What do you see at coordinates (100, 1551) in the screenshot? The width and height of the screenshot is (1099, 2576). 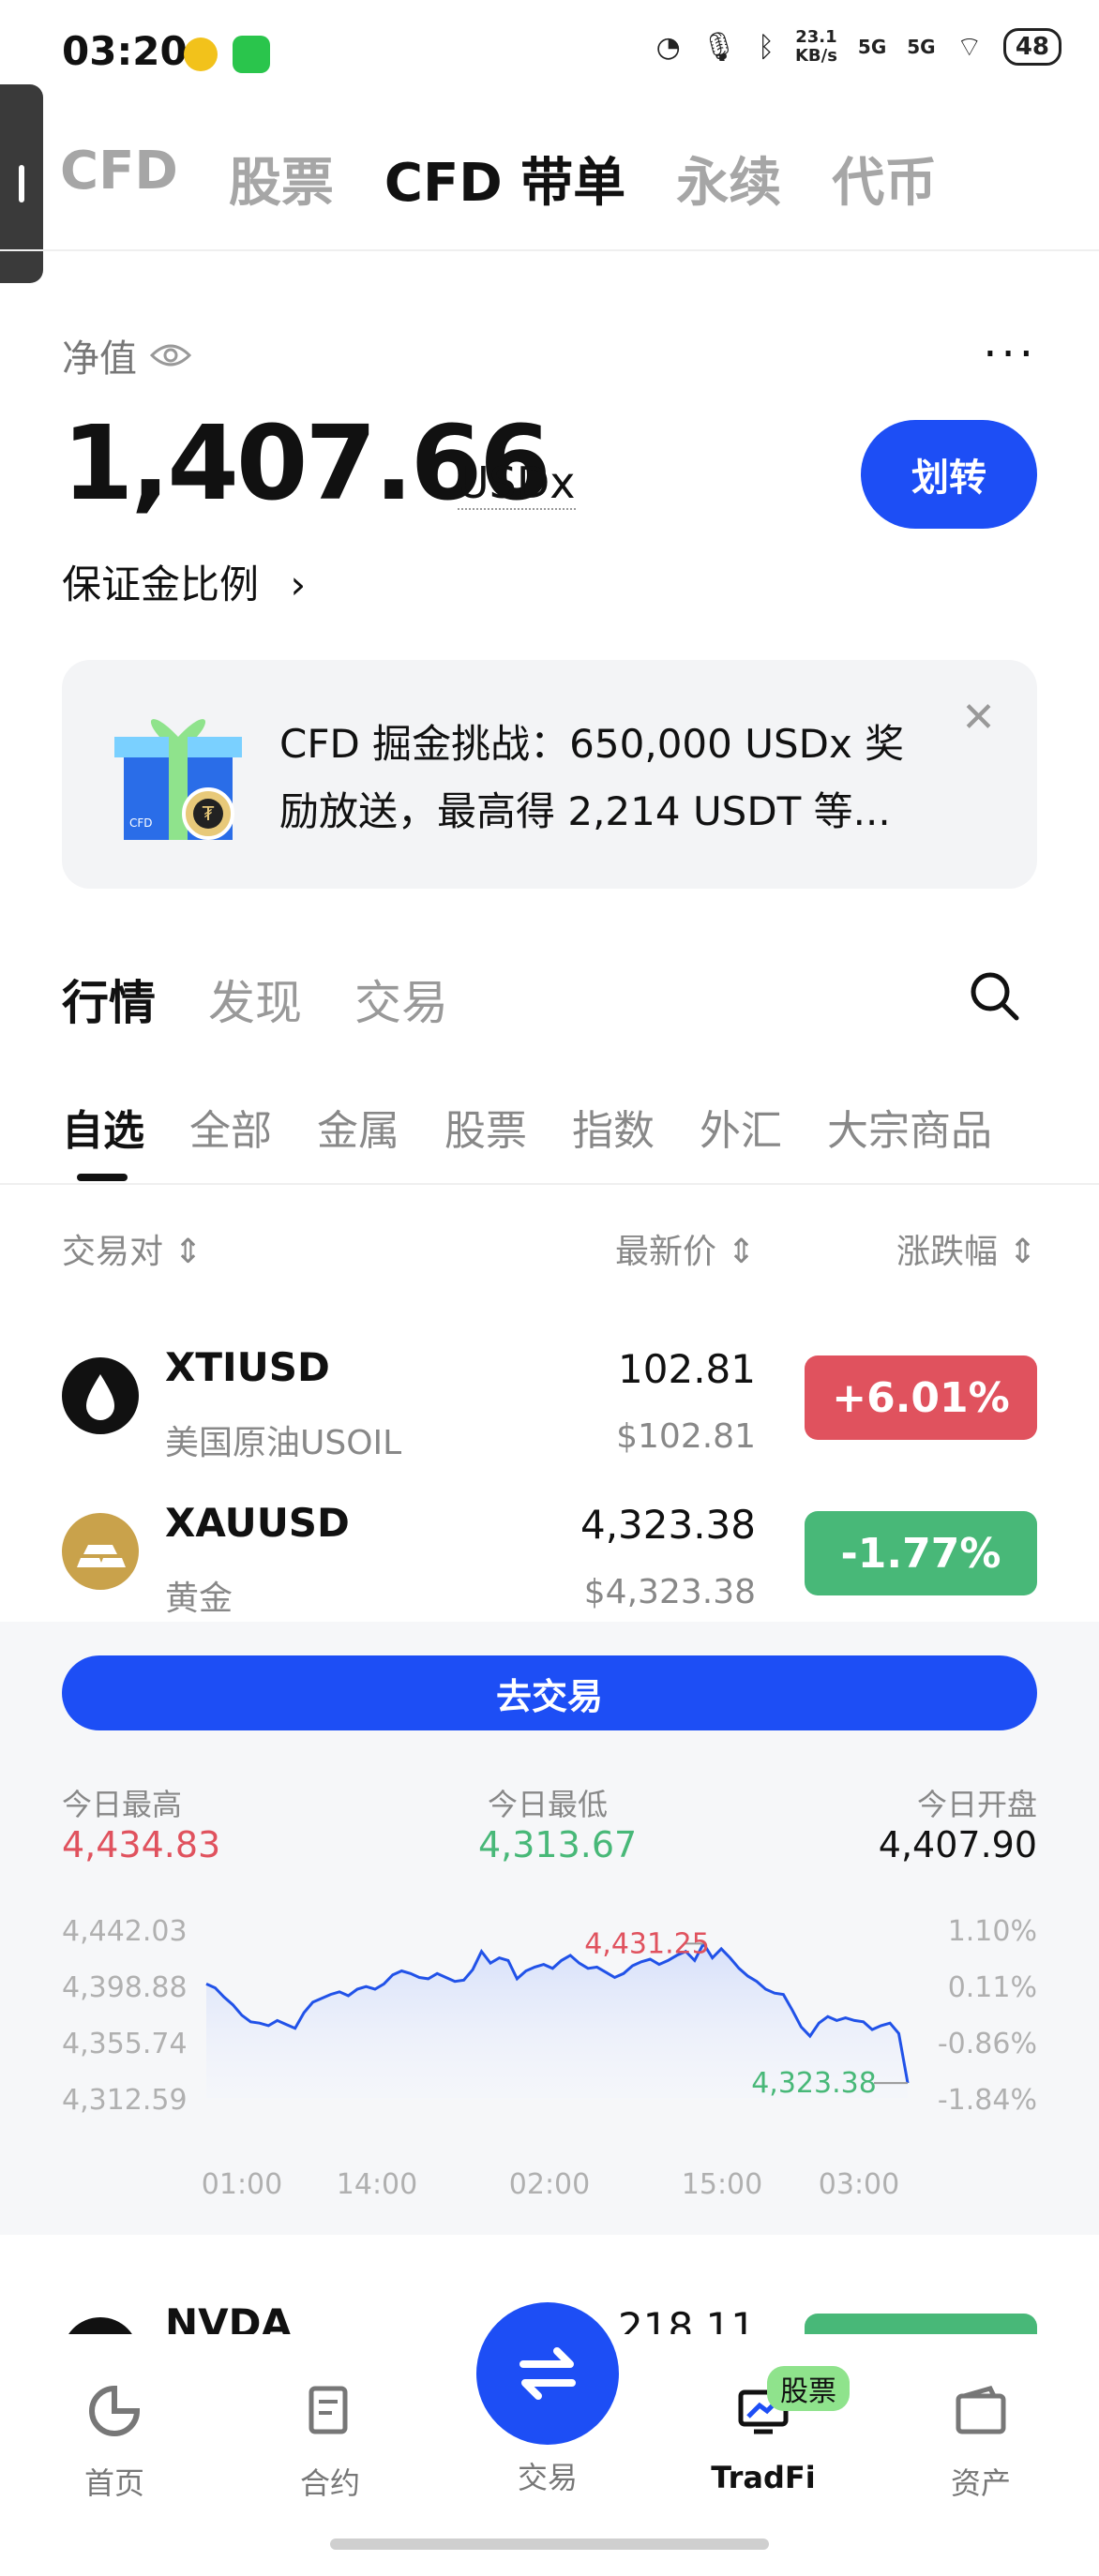 I see `gold-bar-icon` at bounding box center [100, 1551].